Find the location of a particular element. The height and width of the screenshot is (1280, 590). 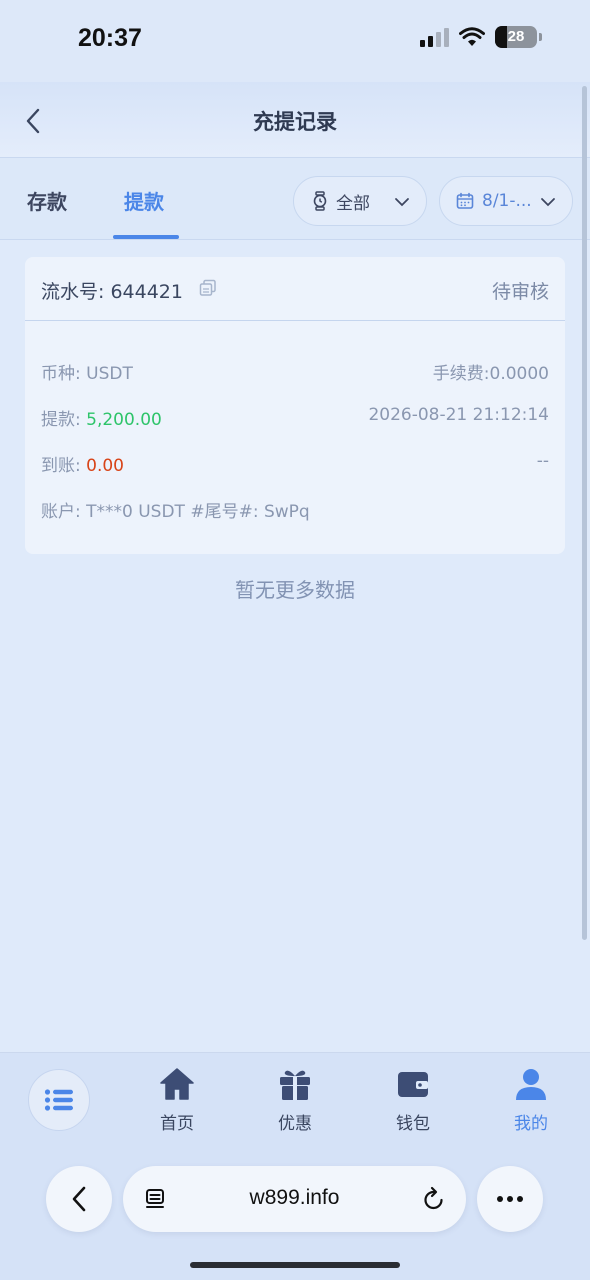

status-bar: 20:37 28 is located at coordinates (295, 41).